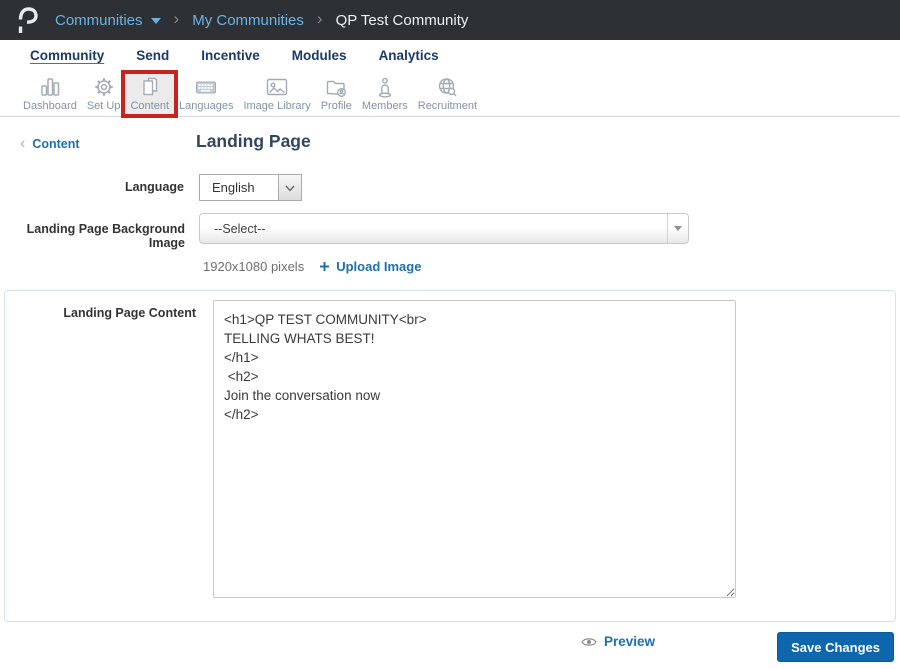  Describe the element at coordinates (99, 20) in the screenshot. I see `communities-menu-label: Communities` at that location.